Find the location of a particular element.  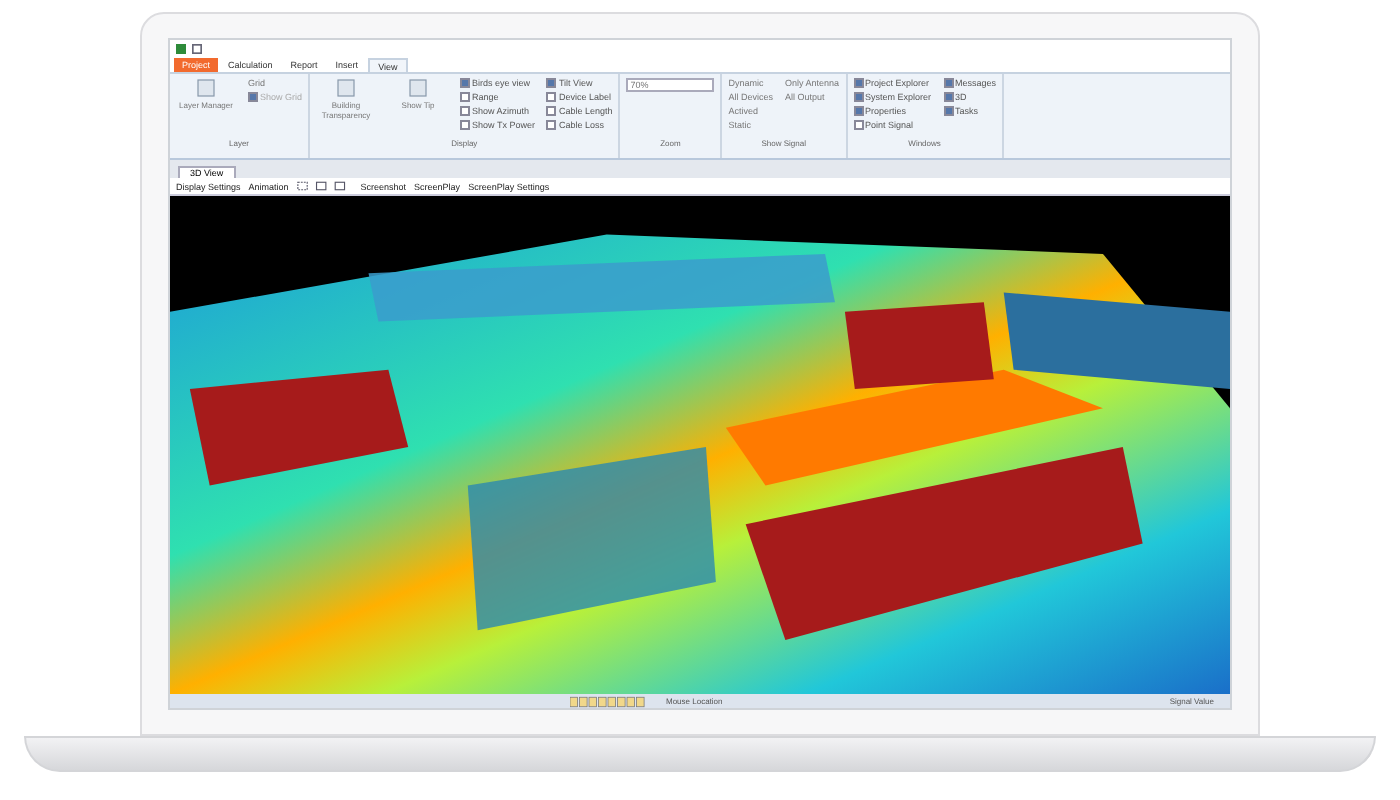

save-icon is located at coordinates (197, 49).